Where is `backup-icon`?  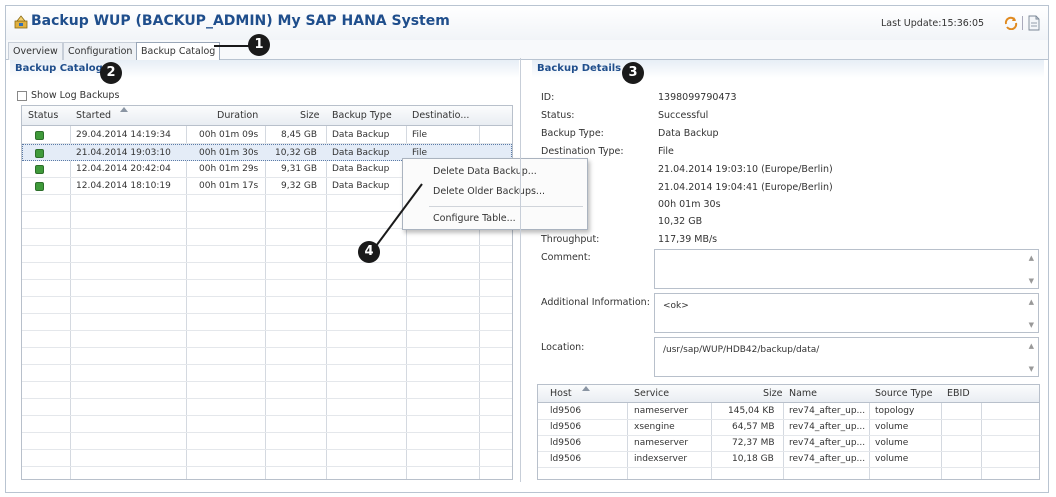
backup-icon is located at coordinates (21, 22).